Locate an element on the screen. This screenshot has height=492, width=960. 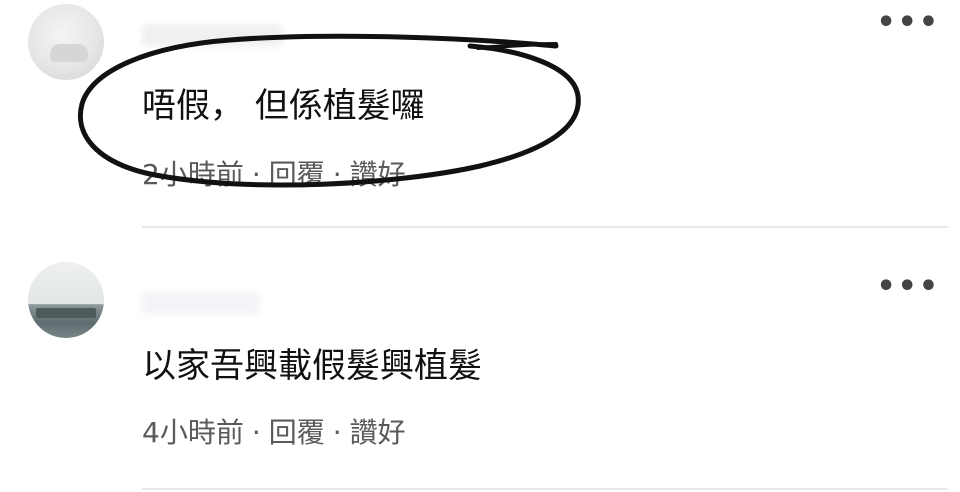
comment-text: 唔假， 但係植髮囉 is located at coordinates (283, 106).